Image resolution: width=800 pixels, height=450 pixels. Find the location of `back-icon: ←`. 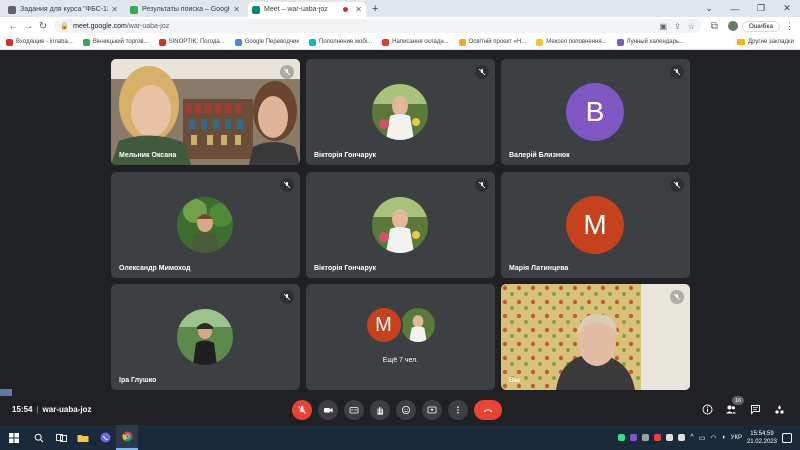

back-icon: ← is located at coordinates (13, 26).